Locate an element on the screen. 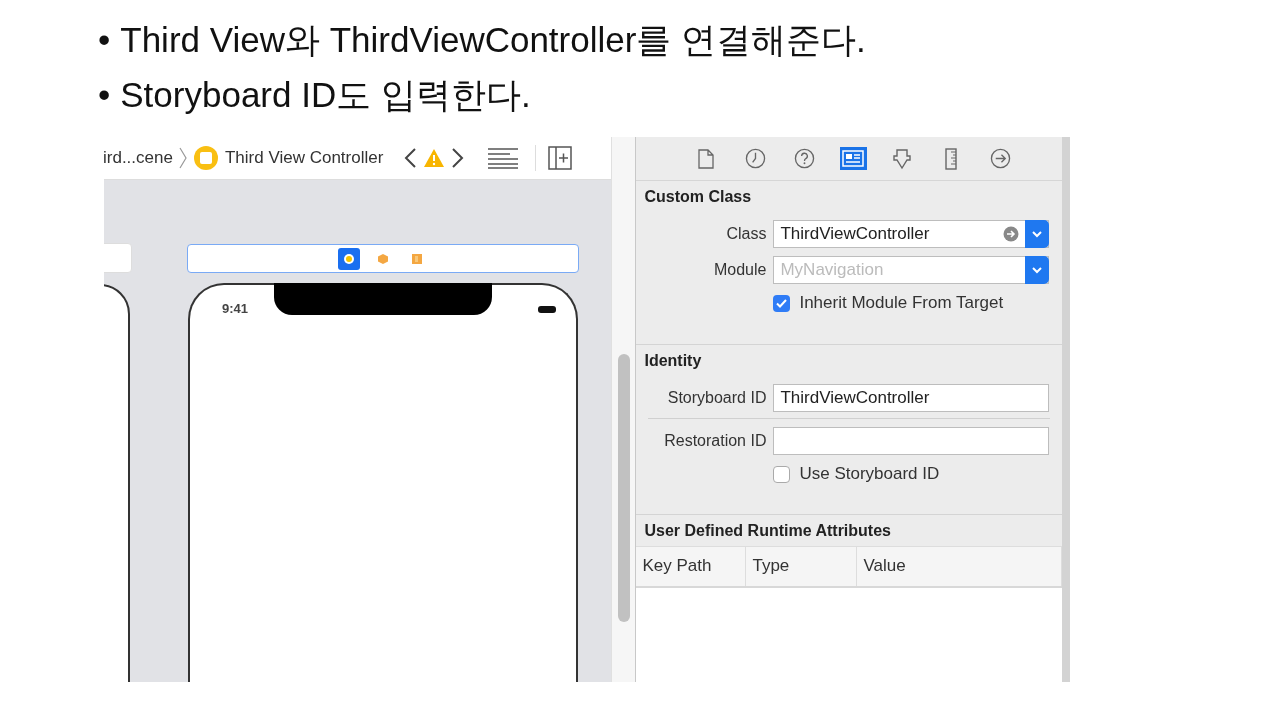  bullet-text: Storyboard ID도 입력한다. is located at coordinates (325, 95).